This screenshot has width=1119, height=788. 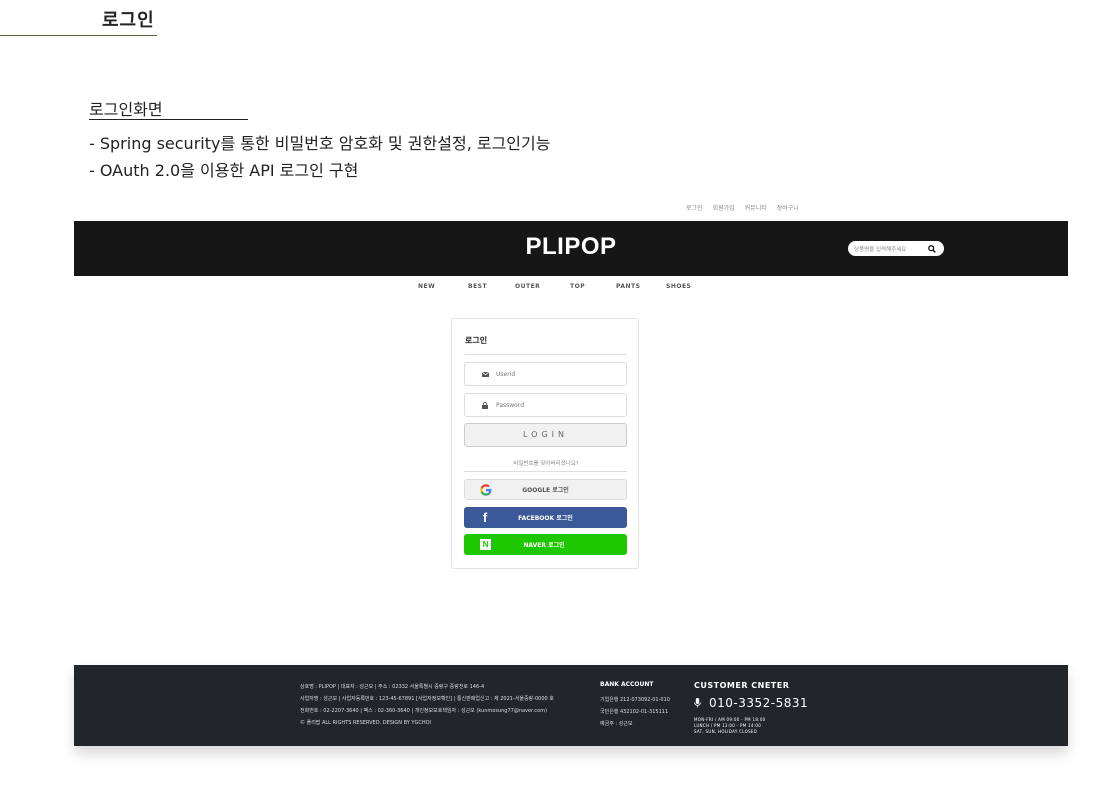 I want to click on naver-login-button: N NAVER 로그인, so click(x=545, y=544).